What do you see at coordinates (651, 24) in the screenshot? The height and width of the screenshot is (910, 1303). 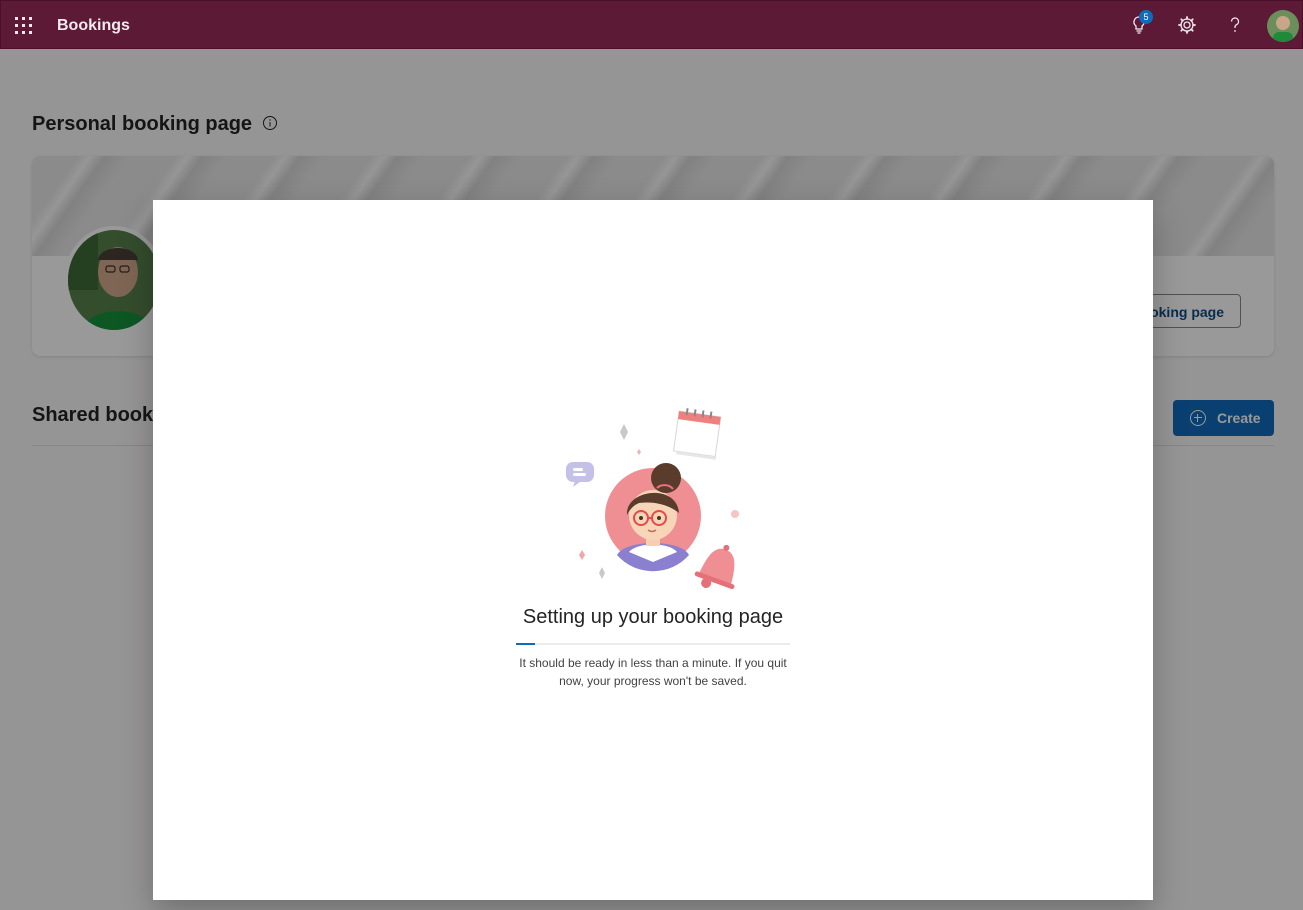 I see `top-bar: Bookings 5` at bounding box center [651, 24].